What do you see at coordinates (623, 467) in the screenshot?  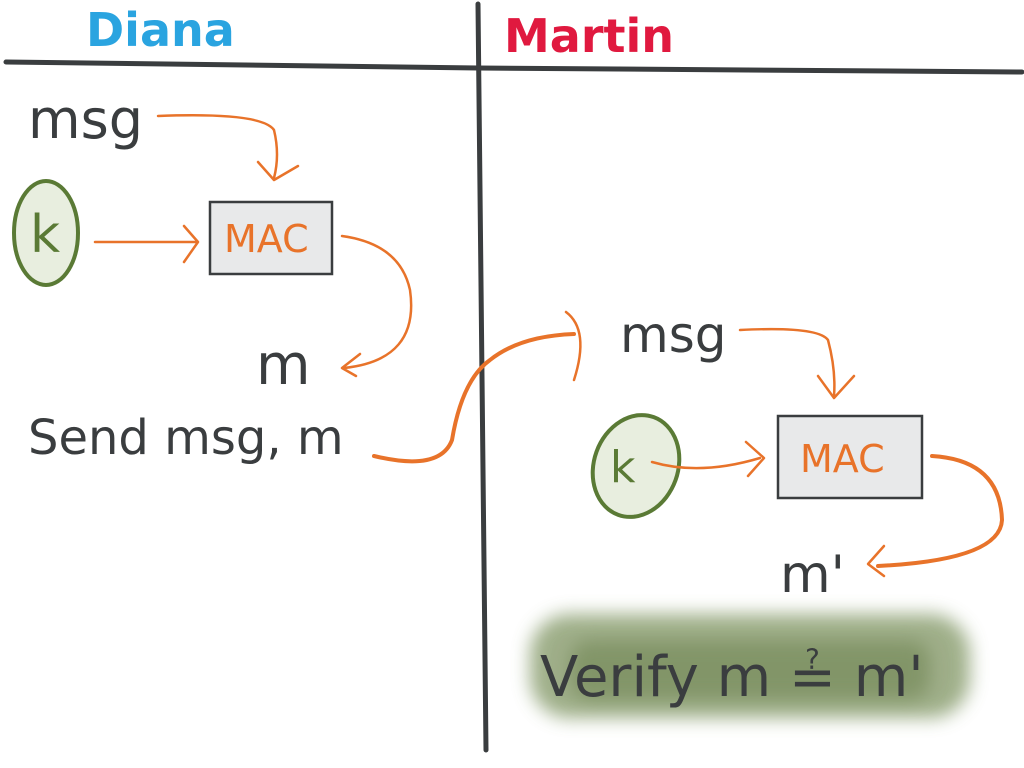 I see `right-key-label: k` at bounding box center [623, 467].